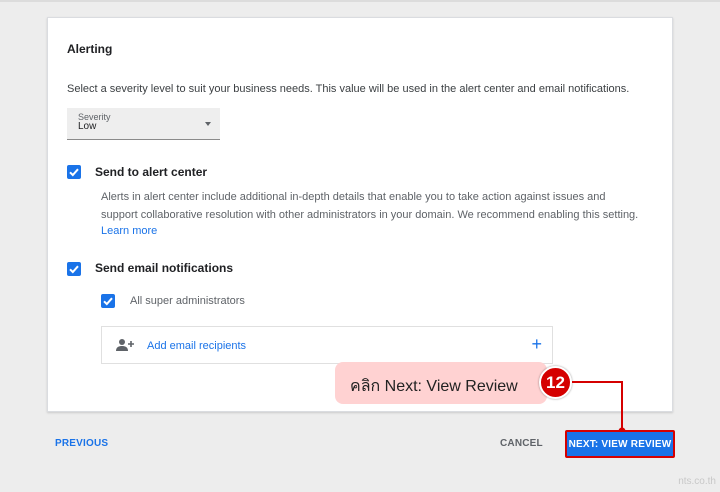 The width and height of the screenshot is (720, 492). Describe the element at coordinates (536, 344) in the screenshot. I see `plus-icon: +` at that location.